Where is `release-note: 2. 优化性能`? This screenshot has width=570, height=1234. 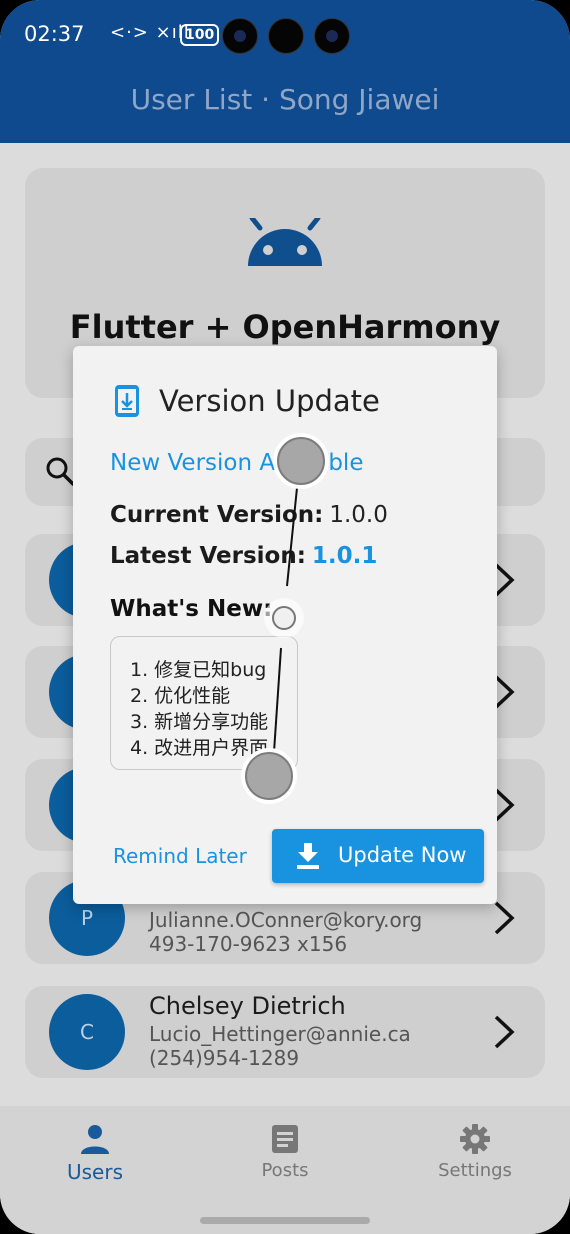
release-note: 2. 优化性能 is located at coordinates (180, 696).